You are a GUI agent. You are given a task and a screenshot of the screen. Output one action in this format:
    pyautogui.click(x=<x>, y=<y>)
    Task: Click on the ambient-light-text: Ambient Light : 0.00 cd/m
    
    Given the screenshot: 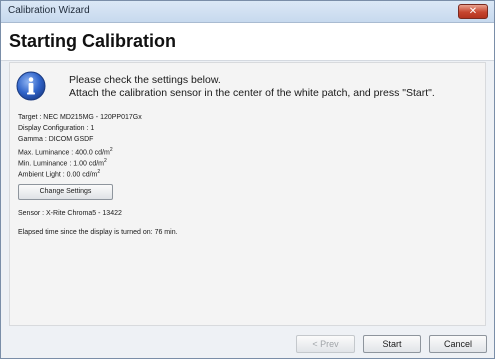 What is the action you would take?
    pyautogui.click(x=58, y=175)
    